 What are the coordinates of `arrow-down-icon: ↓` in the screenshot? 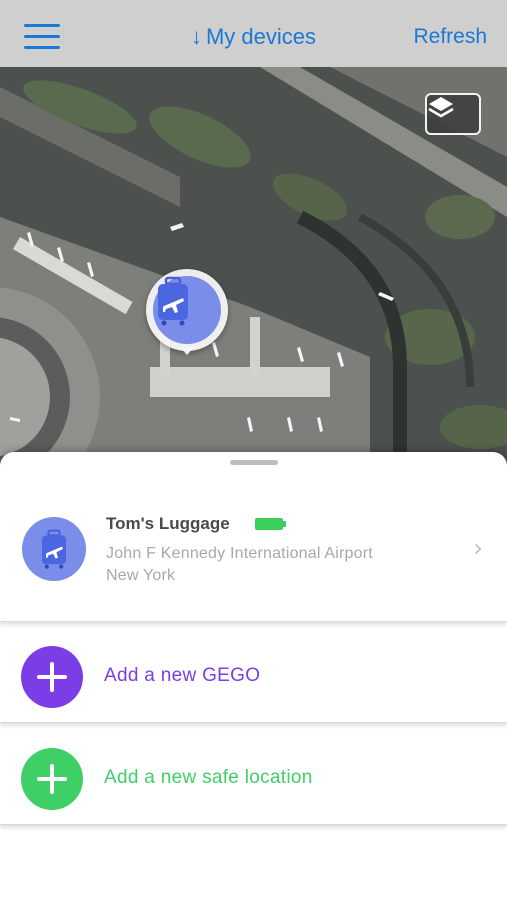 It's located at (196, 36).